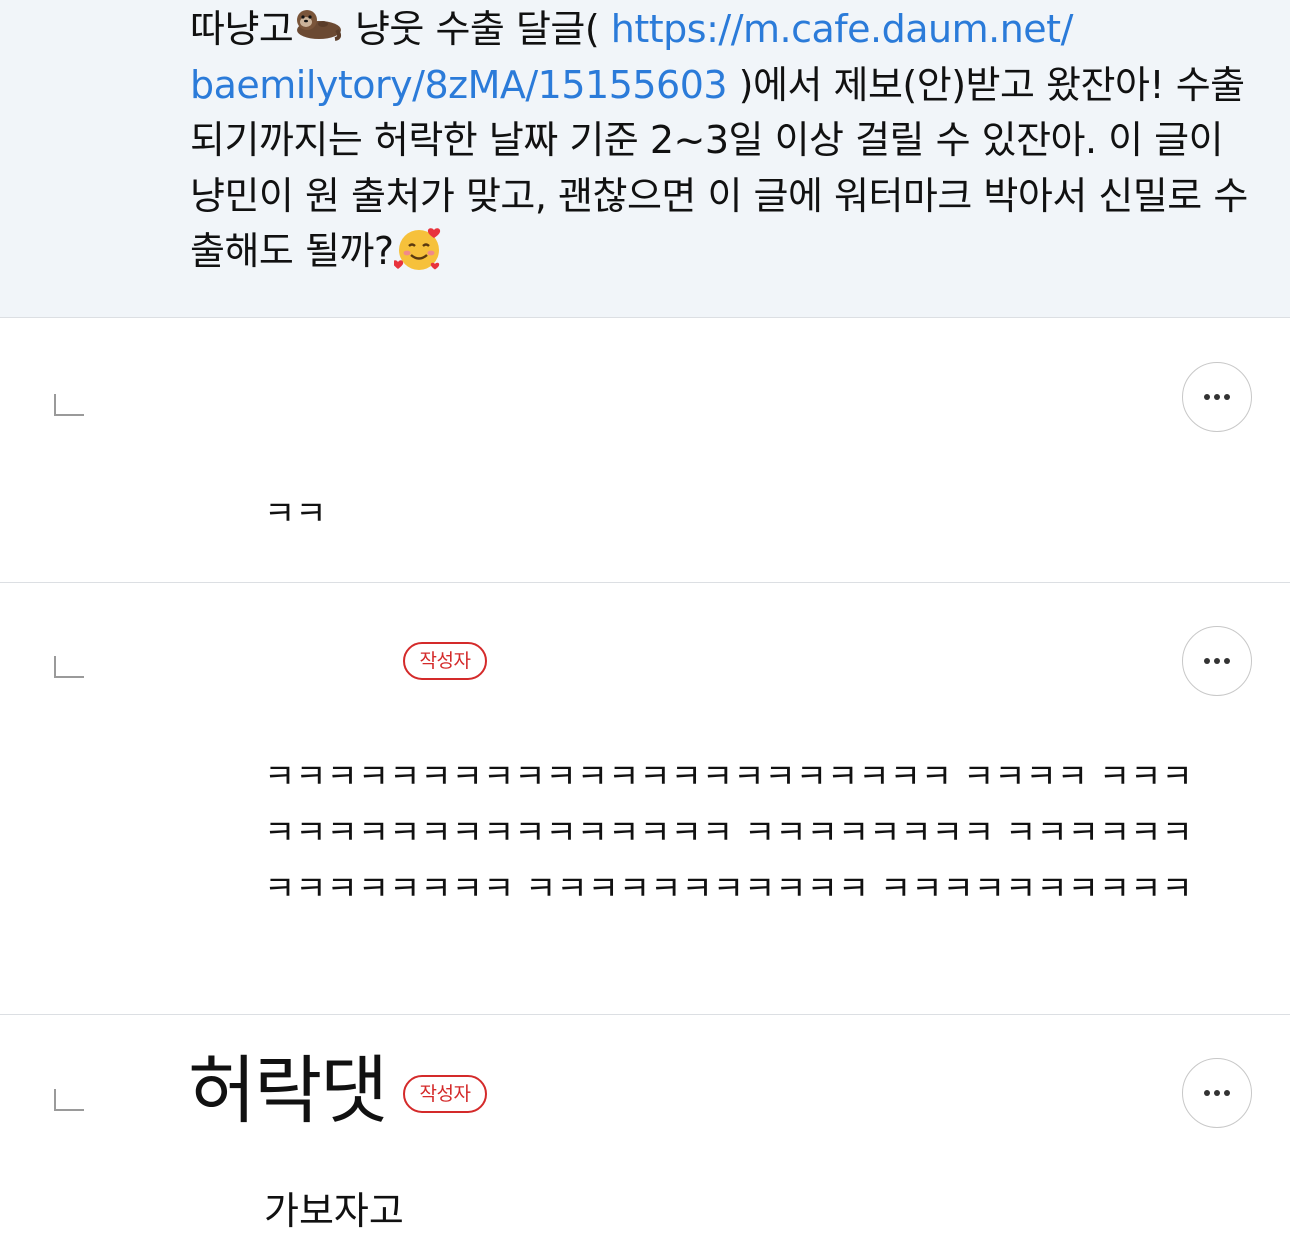 The image size is (1290, 1258). I want to click on reply-text: 가보자고, so click(334, 1211).